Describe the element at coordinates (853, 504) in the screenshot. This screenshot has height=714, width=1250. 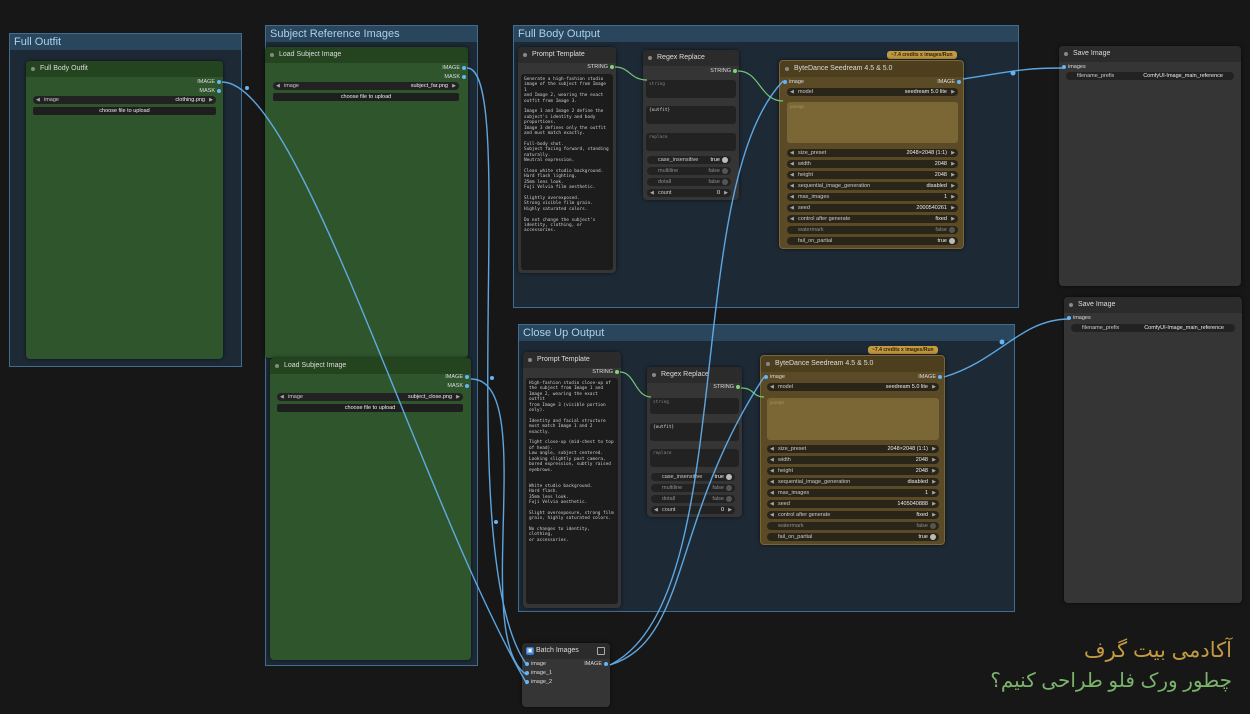
I see `seed-number-widget: ◀ seed 1405040888 ▶` at that location.